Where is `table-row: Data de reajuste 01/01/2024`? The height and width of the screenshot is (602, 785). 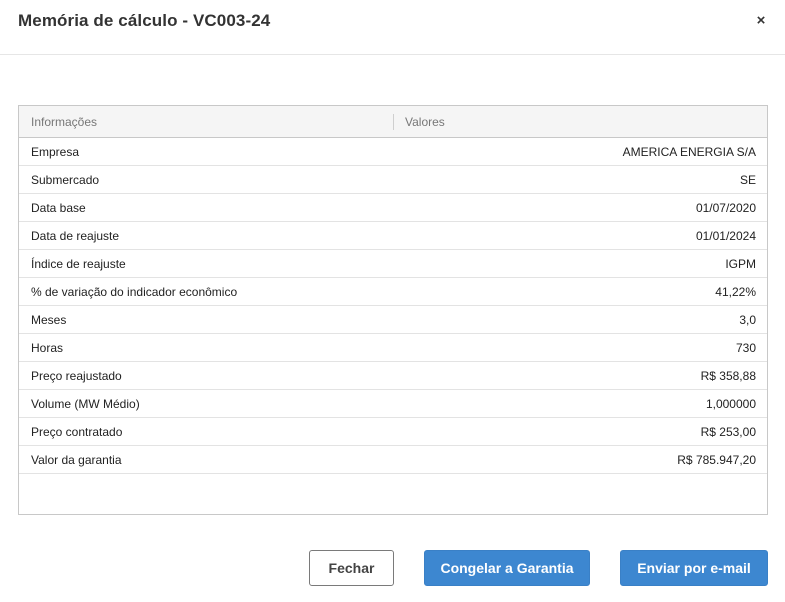
table-row: Data de reajuste 01/01/2024 is located at coordinates (393, 236).